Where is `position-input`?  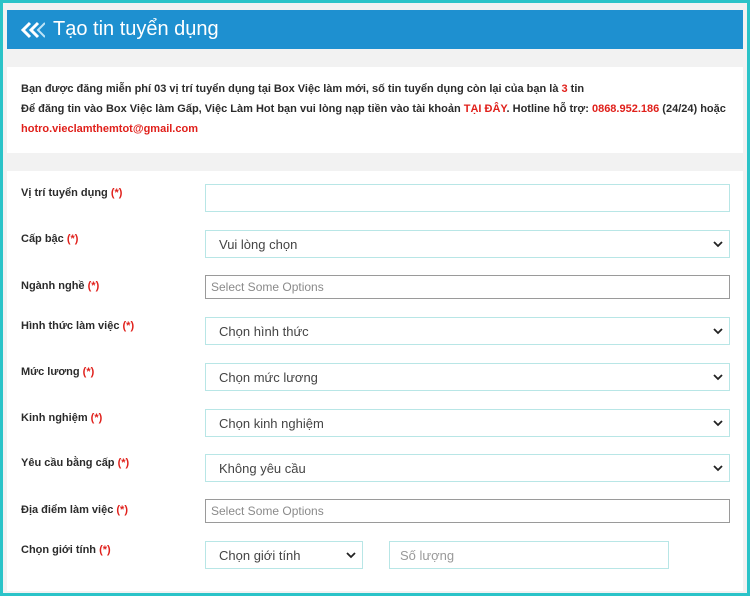
position-input is located at coordinates (467, 198).